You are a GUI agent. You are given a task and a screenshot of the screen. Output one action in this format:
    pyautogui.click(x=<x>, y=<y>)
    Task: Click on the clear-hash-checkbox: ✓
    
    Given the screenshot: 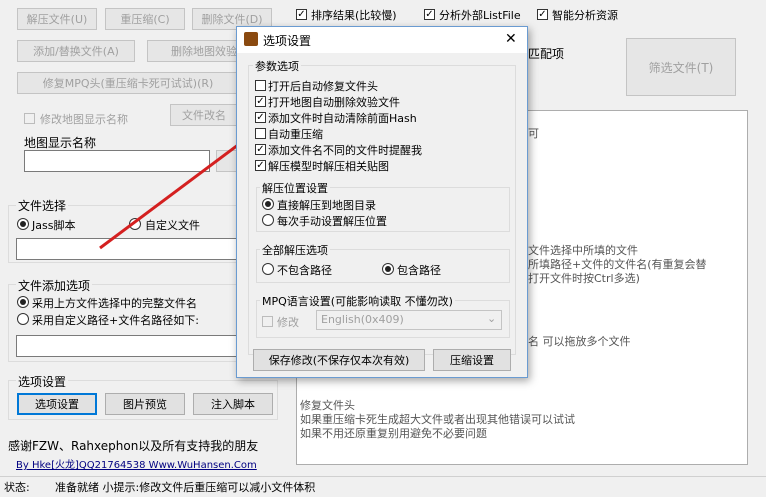 What is the action you would take?
    pyautogui.click(x=260, y=117)
    